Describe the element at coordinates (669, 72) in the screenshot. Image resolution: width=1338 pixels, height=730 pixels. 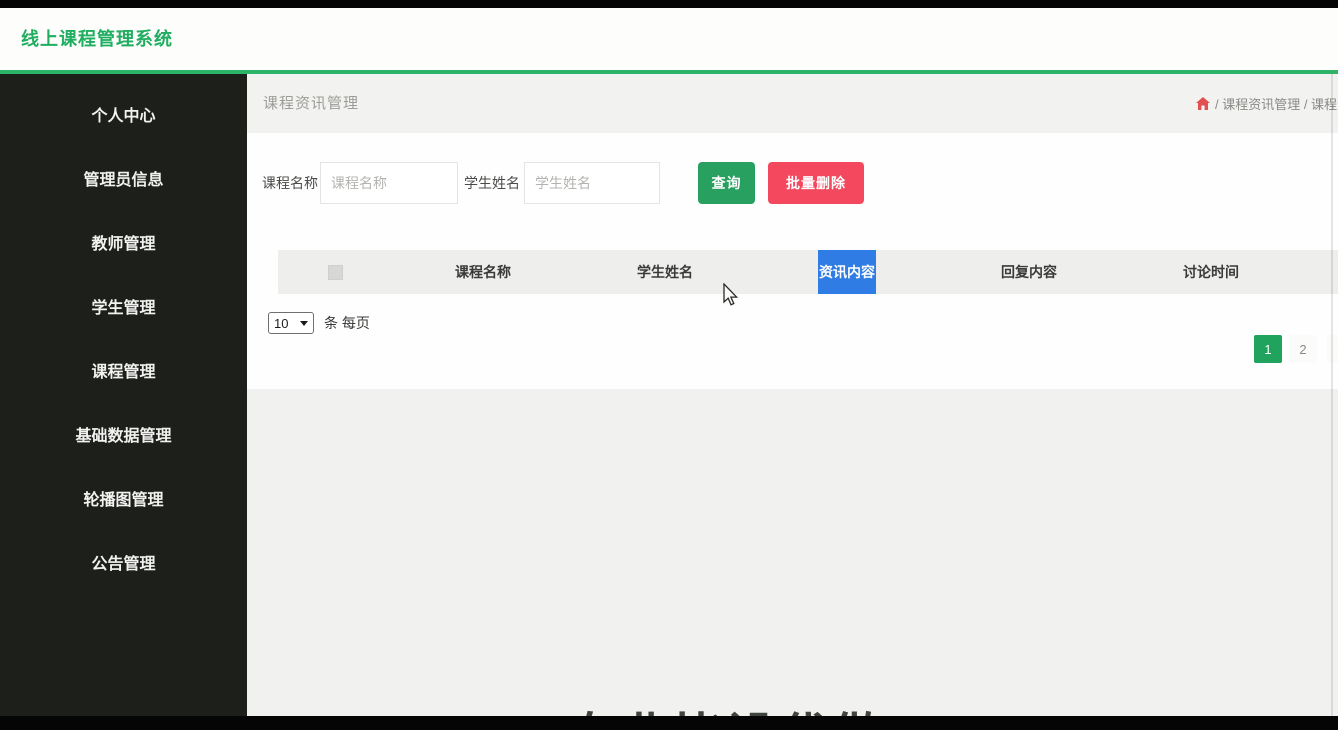
I see `header-divider` at that location.